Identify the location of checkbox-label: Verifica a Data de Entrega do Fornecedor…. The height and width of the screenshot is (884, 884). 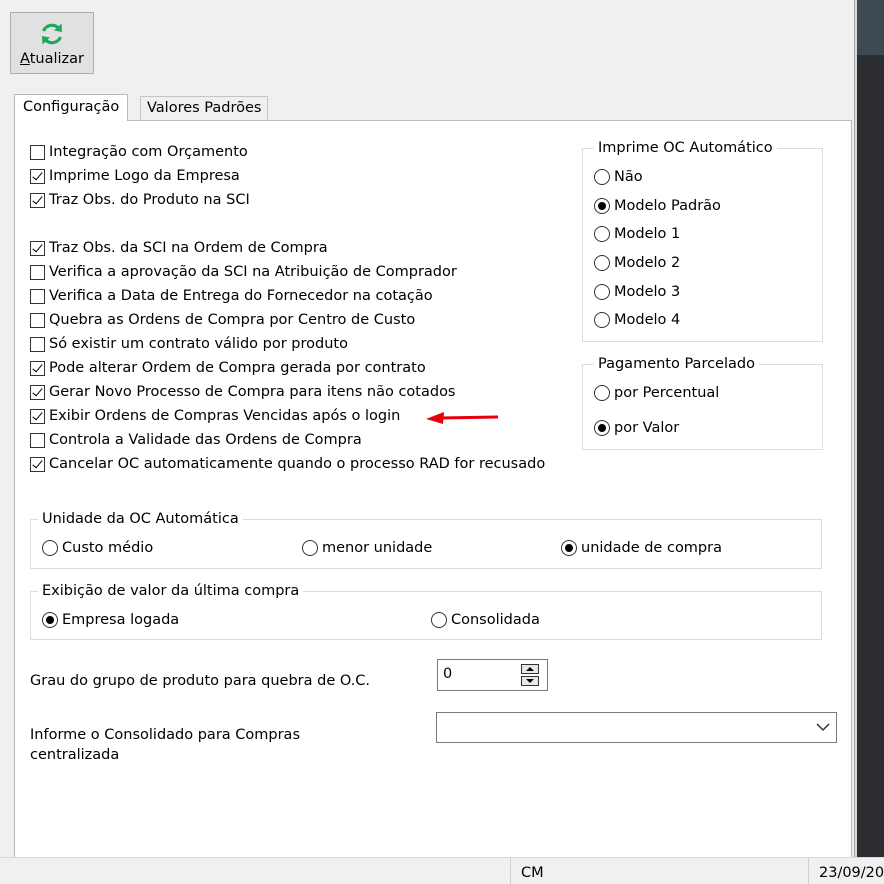
(241, 296).